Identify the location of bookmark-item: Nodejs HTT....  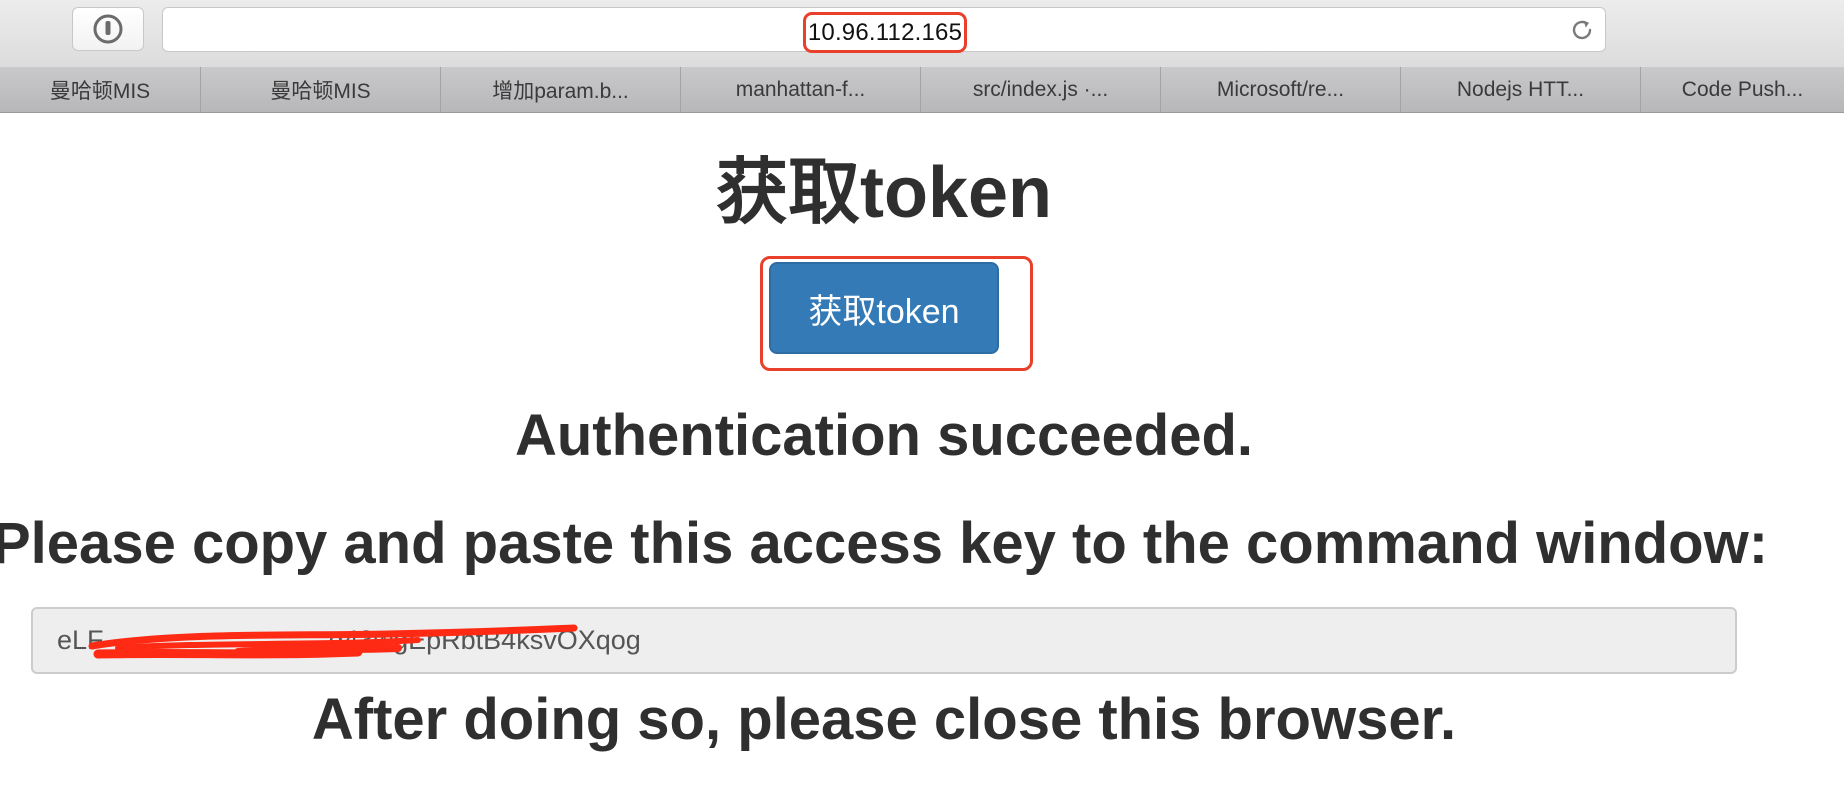
(1521, 89).